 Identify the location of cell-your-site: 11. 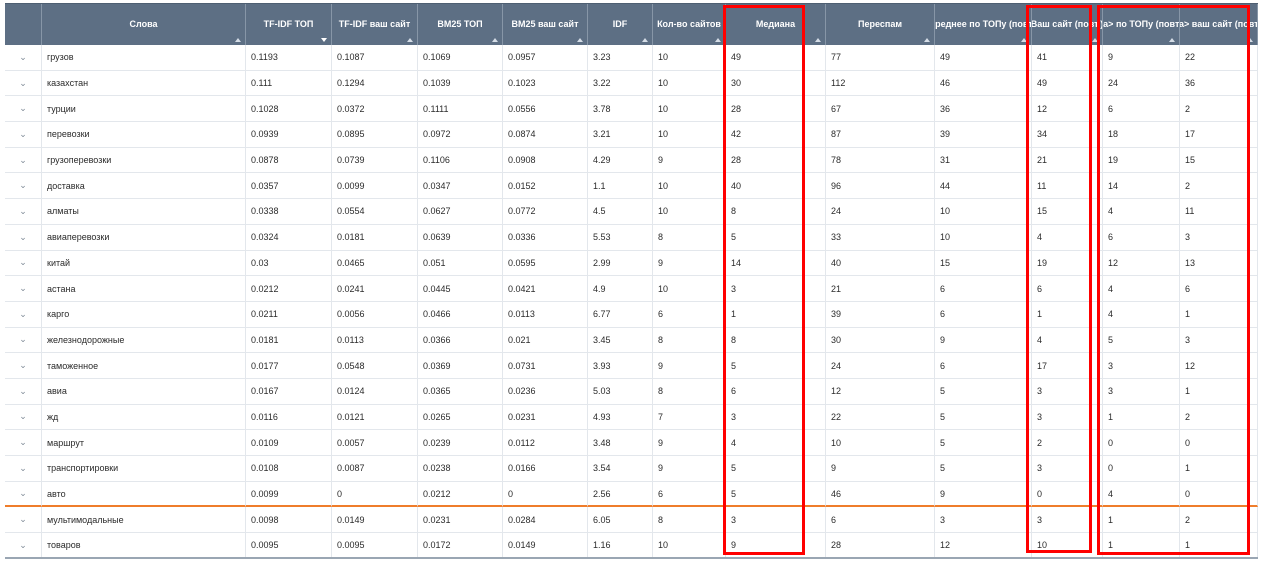
(1067, 186).